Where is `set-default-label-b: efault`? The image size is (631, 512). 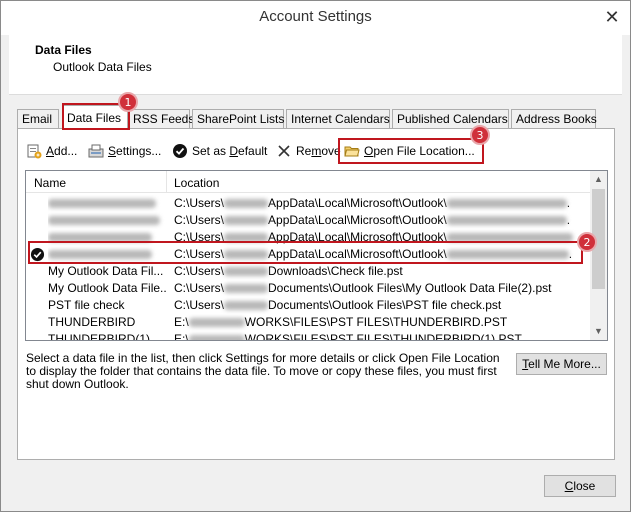 set-default-label-b: efault is located at coordinates (253, 151).